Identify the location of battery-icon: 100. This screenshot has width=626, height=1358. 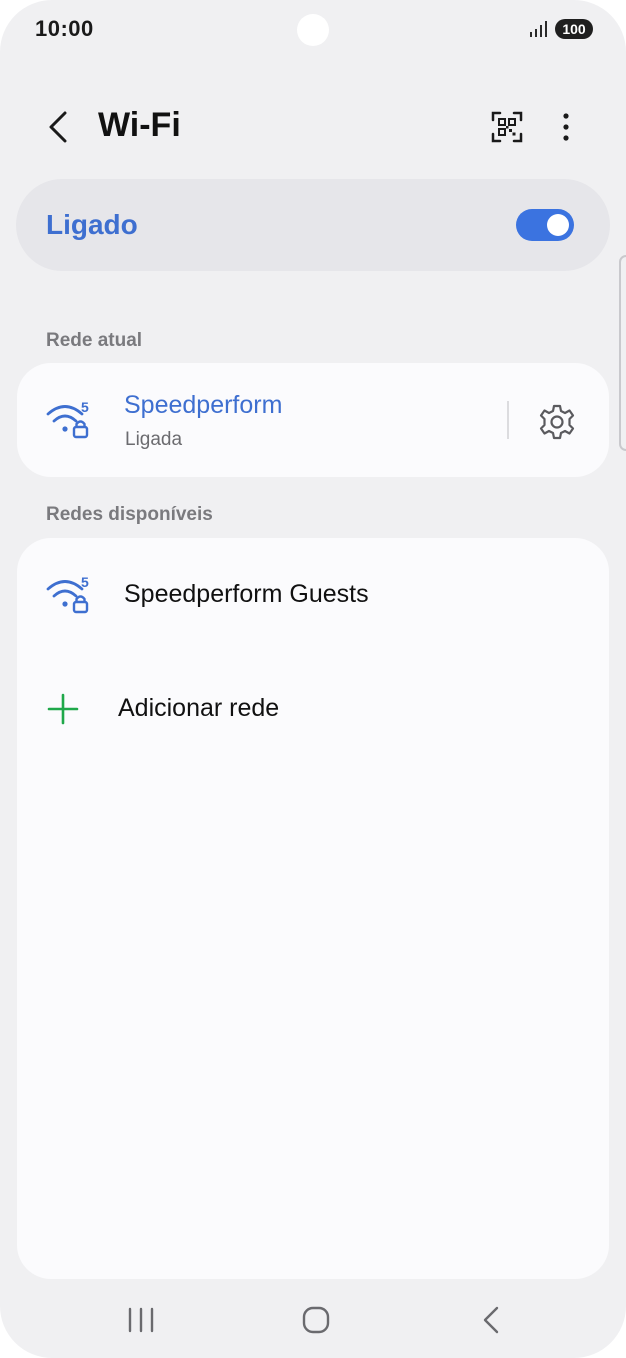
(574, 29).